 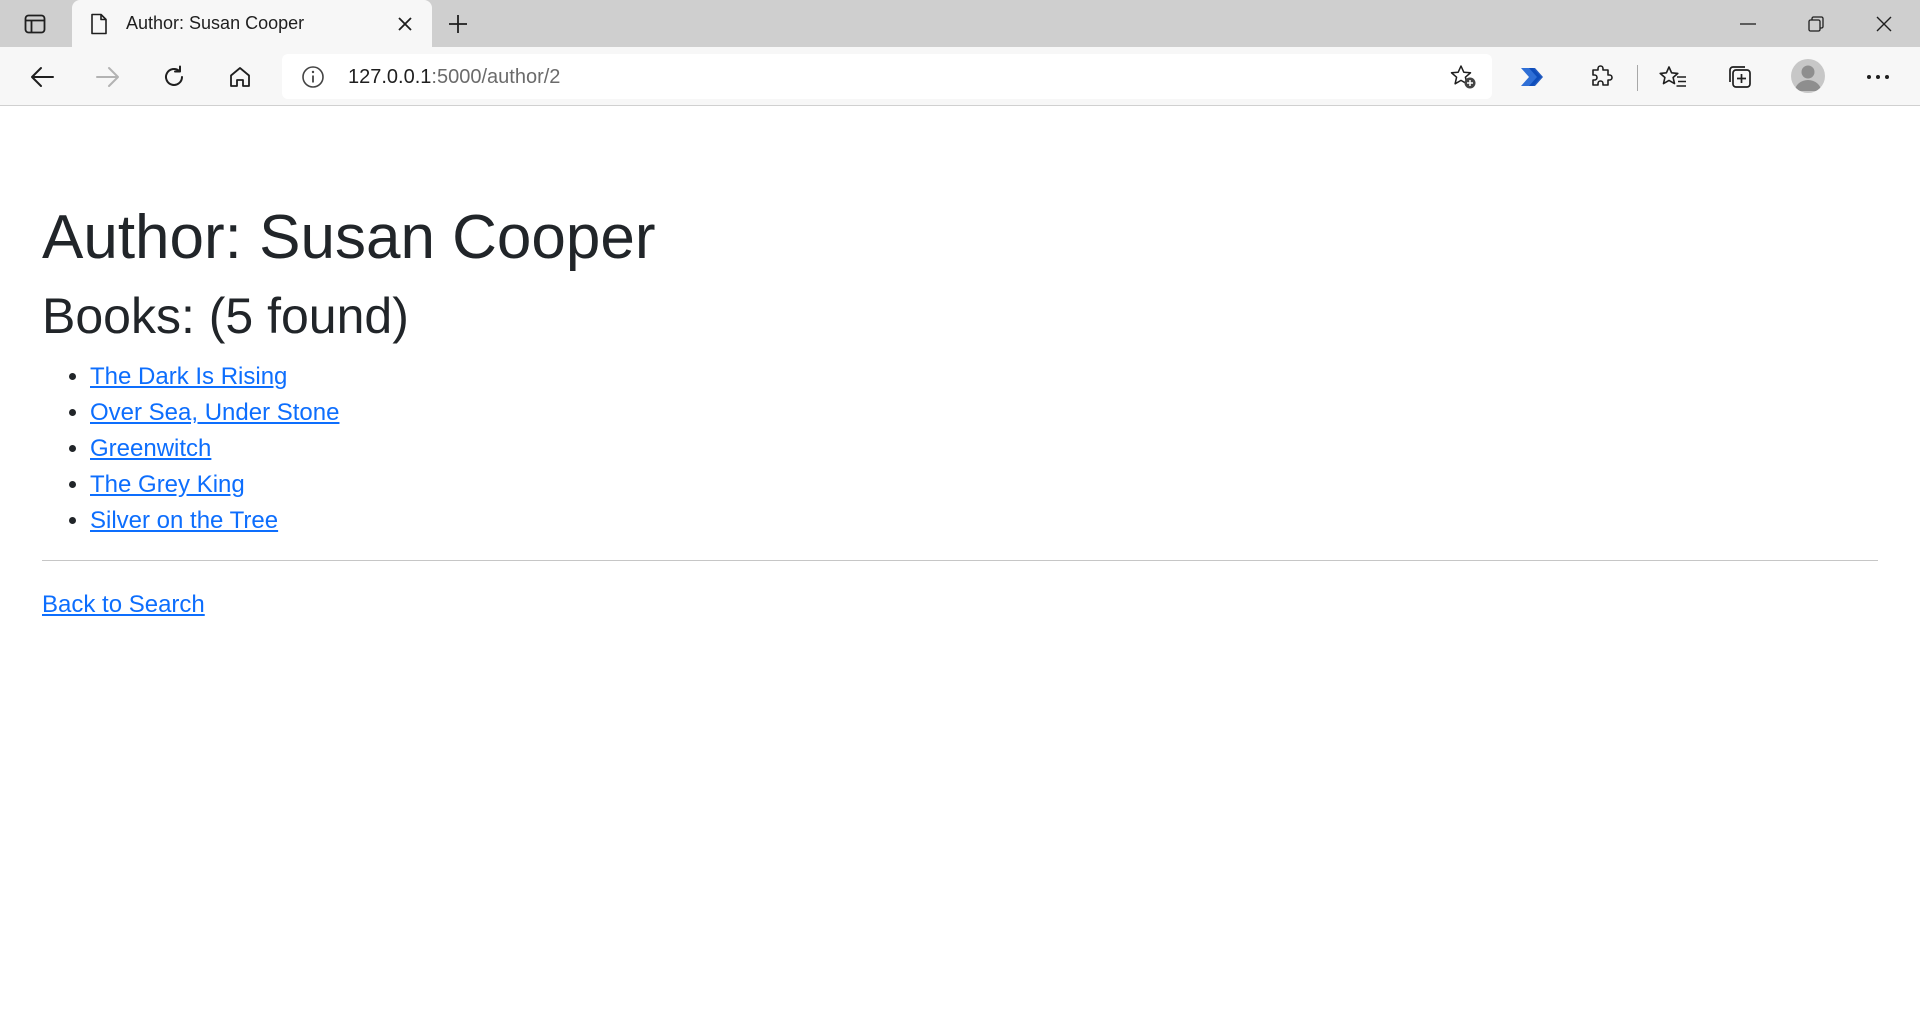 I want to click on refresh-icon, so click(x=174, y=77).